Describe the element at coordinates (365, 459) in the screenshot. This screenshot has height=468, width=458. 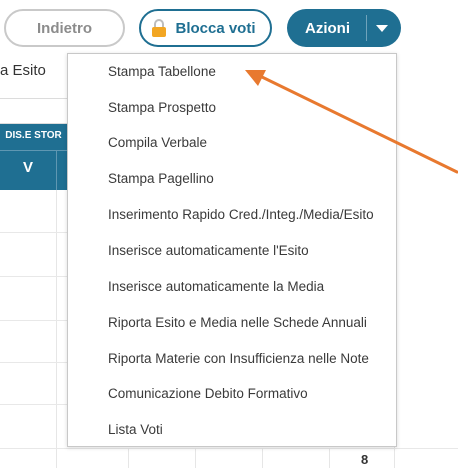
I see `table-cell: 8` at that location.